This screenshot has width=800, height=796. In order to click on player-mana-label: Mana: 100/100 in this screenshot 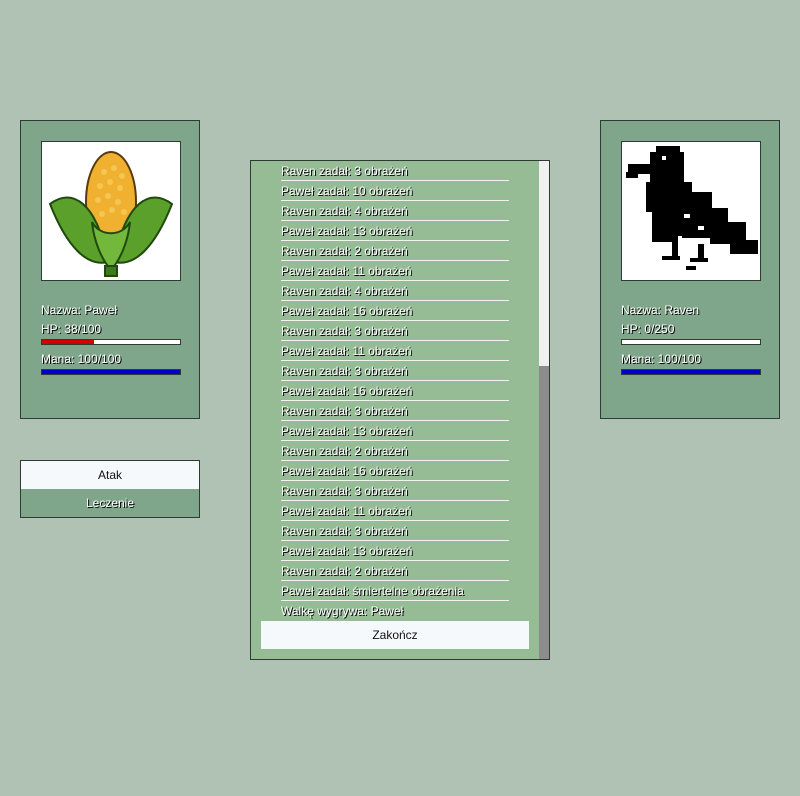, I will do `click(81, 359)`.